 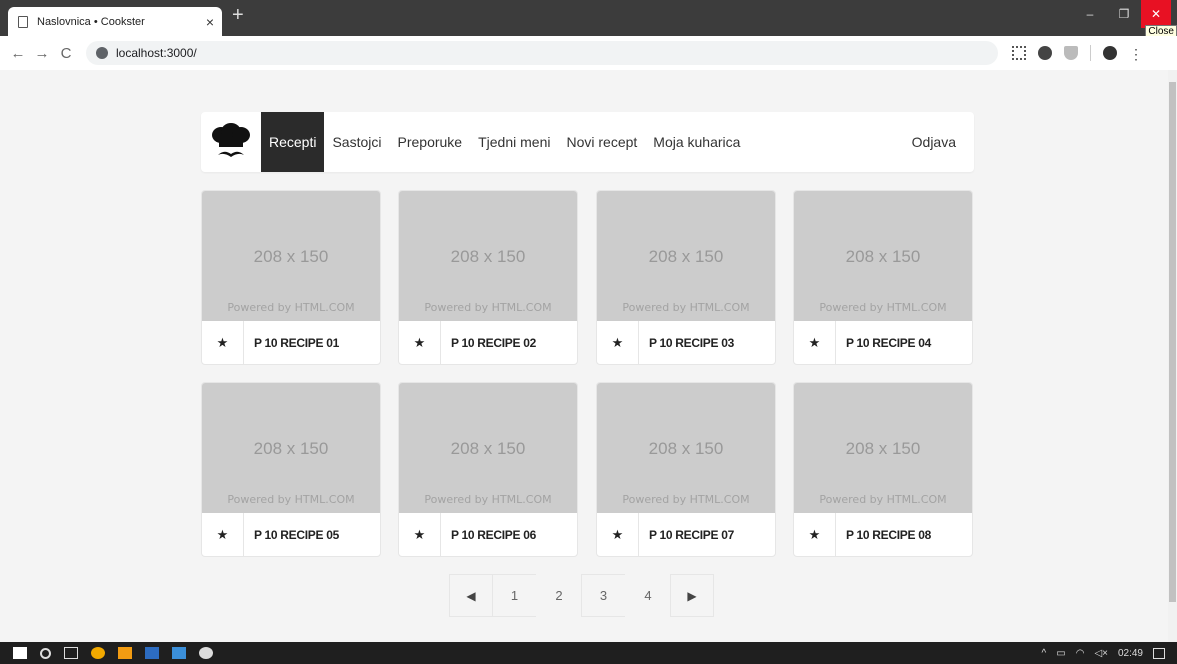 I want to click on new-tab-button: +, so click(x=238, y=15).